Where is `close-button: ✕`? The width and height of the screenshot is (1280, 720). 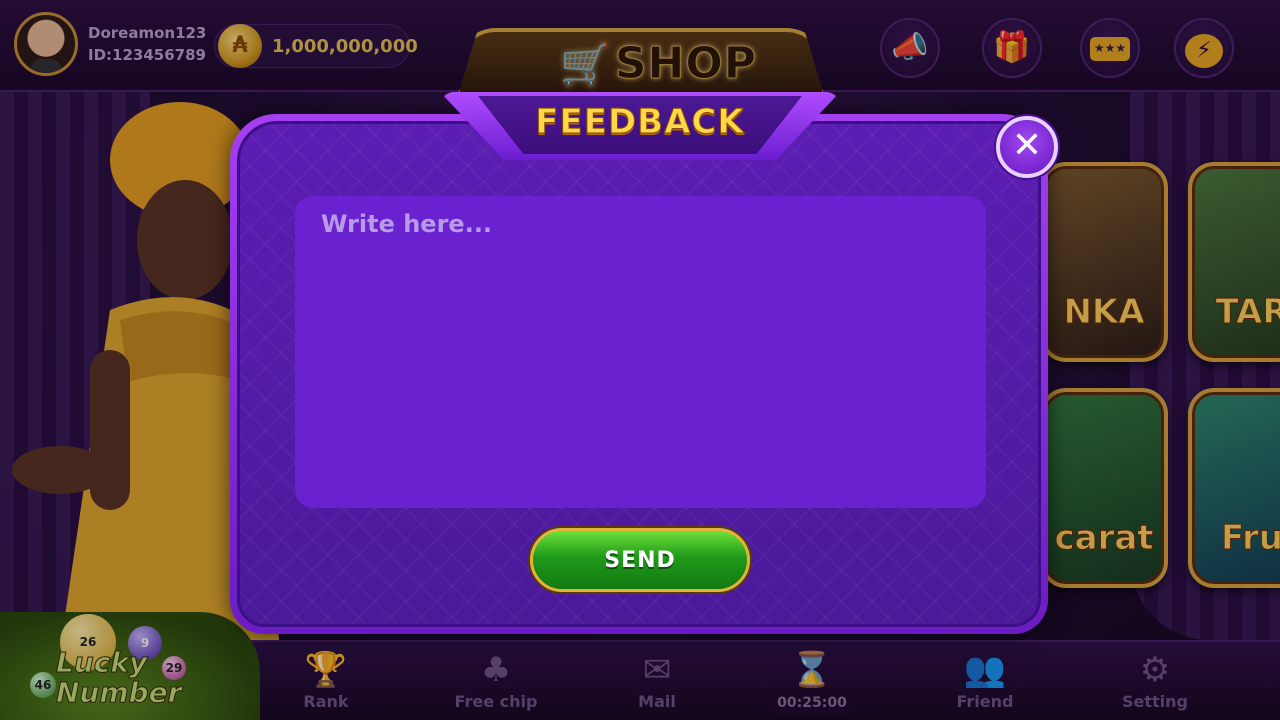
close-button: ✕ is located at coordinates (1027, 147).